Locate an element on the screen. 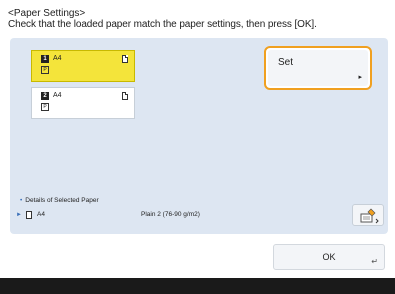  set-button: Set ▸ is located at coordinates (318, 68).